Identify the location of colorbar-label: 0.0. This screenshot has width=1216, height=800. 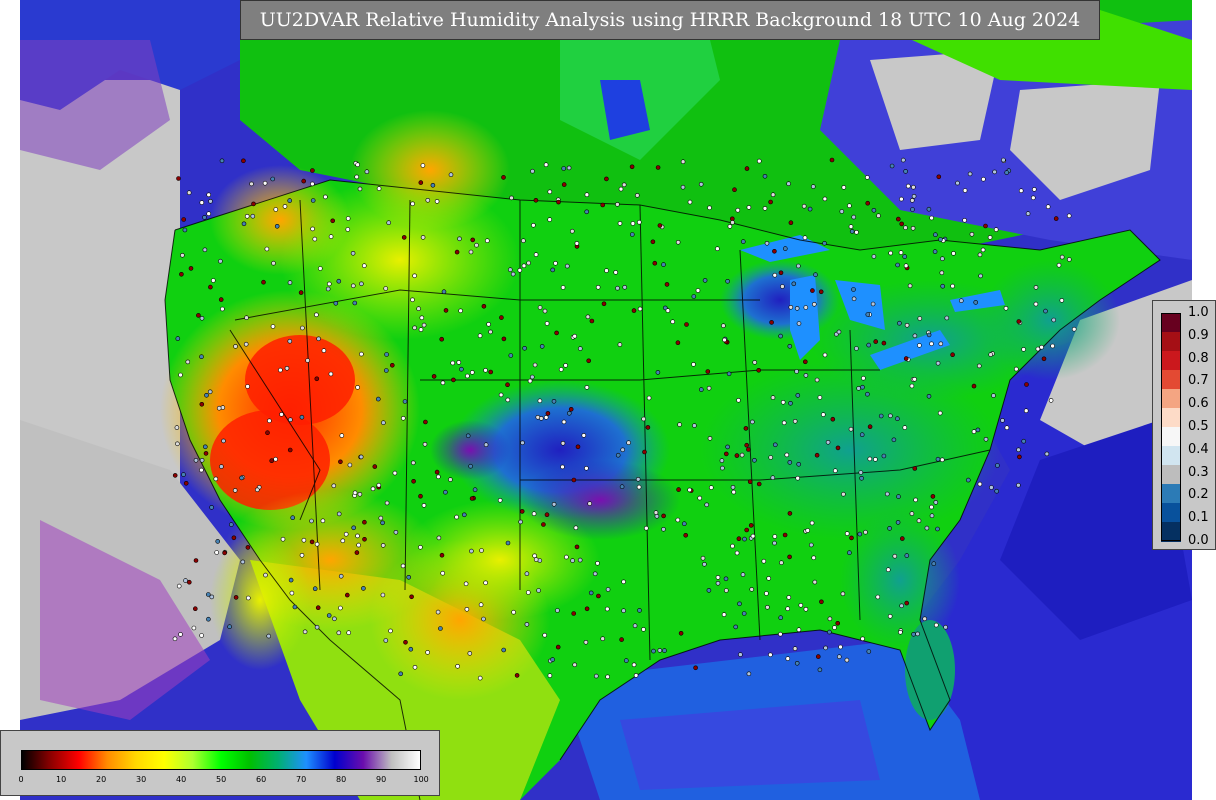
(1198, 540).